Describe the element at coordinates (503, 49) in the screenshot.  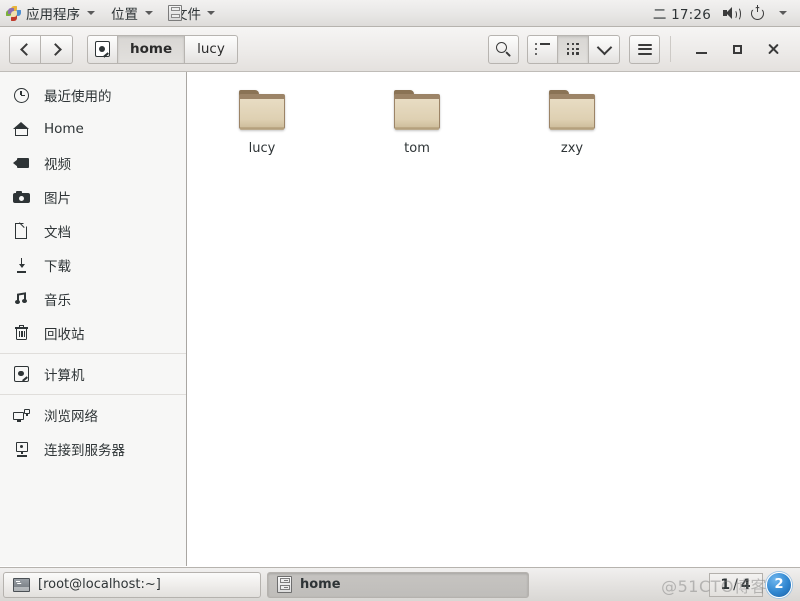
I see `search-button` at that location.